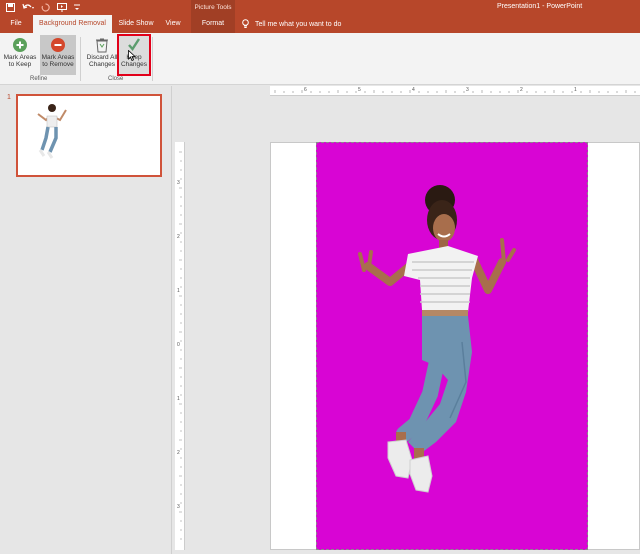 The width and height of the screenshot is (640, 554). What do you see at coordinates (305, 90) in the screenshot?
I see `ruler-label: 6` at bounding box center [305, 90].